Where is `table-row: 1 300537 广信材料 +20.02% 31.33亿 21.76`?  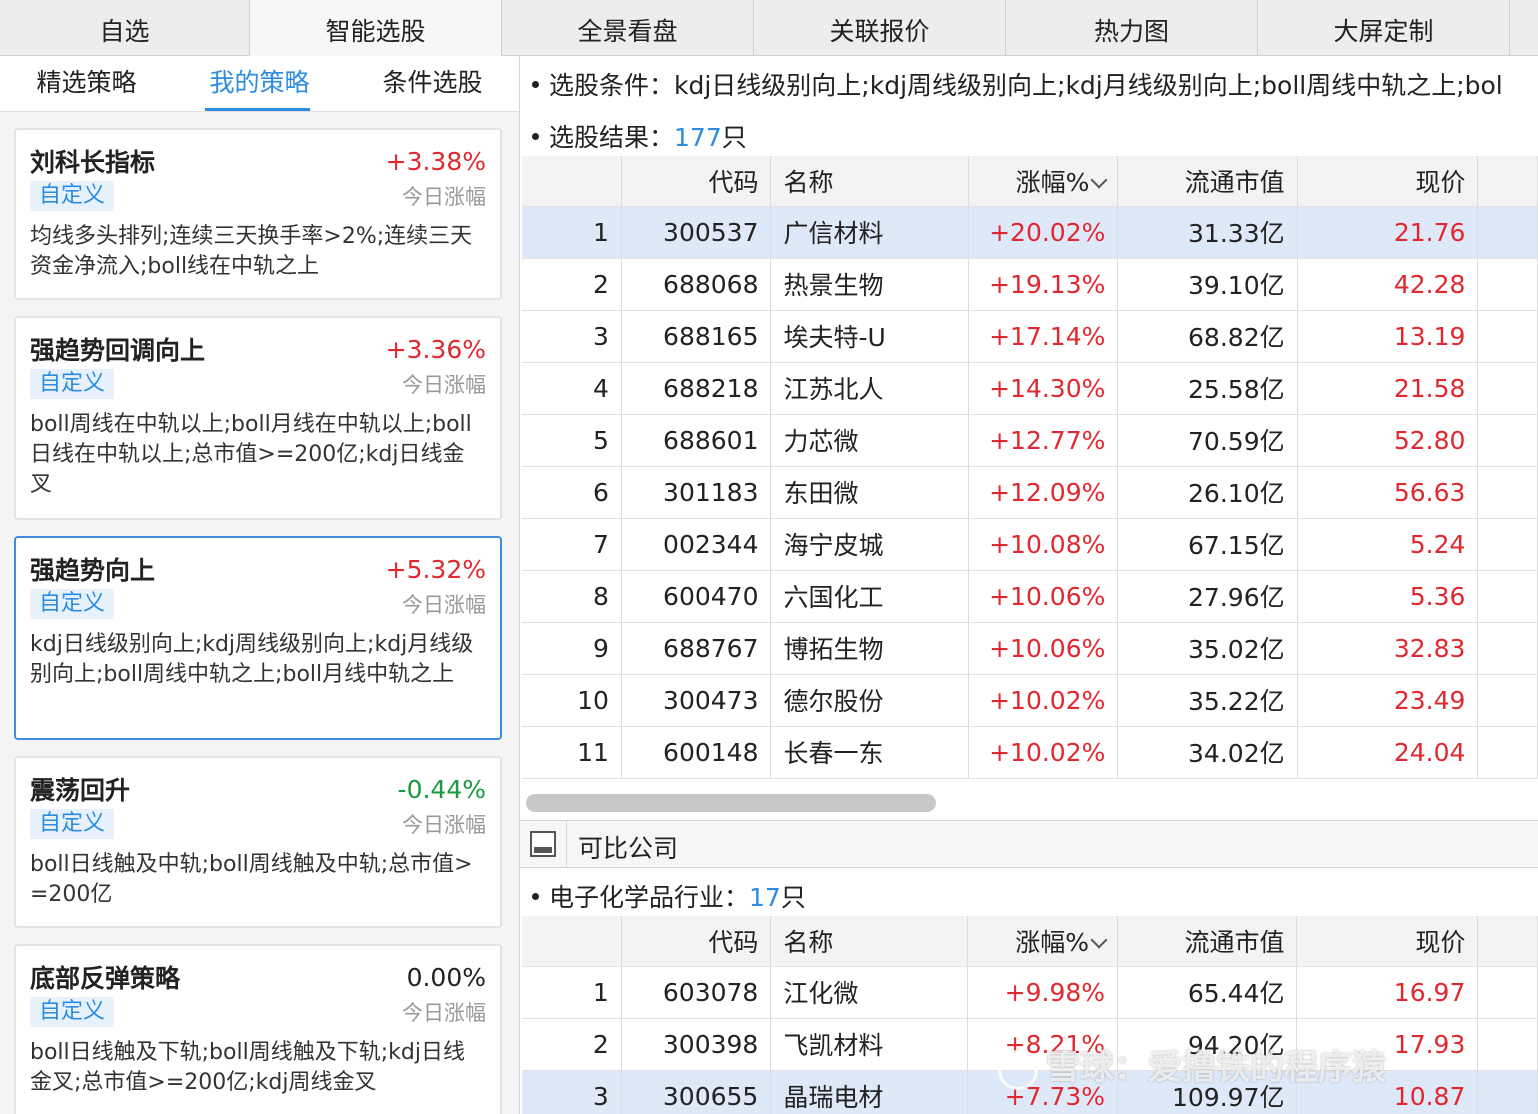
table-row: 1 300537 广信材料 +20.02% 31.33亿 21.76 is located at coordinates (1030, 232).